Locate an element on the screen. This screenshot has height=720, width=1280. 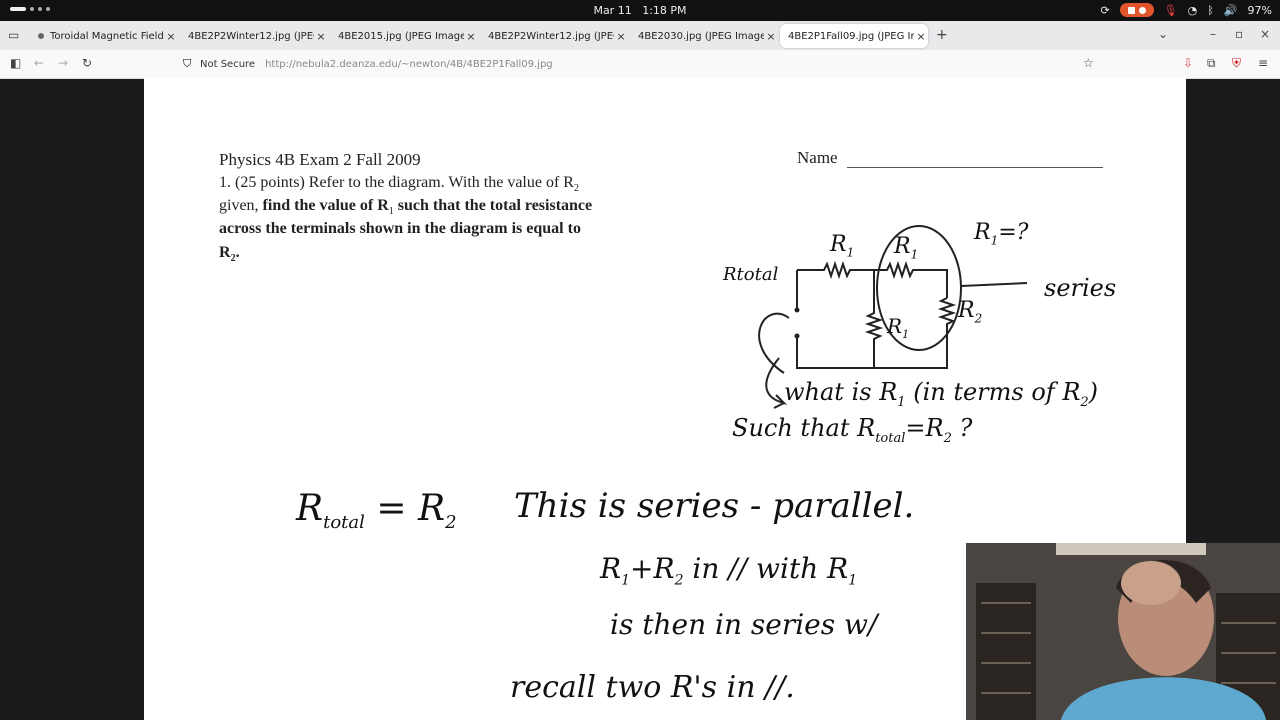
middle-branch-wire is located at coordinates (874, 319).